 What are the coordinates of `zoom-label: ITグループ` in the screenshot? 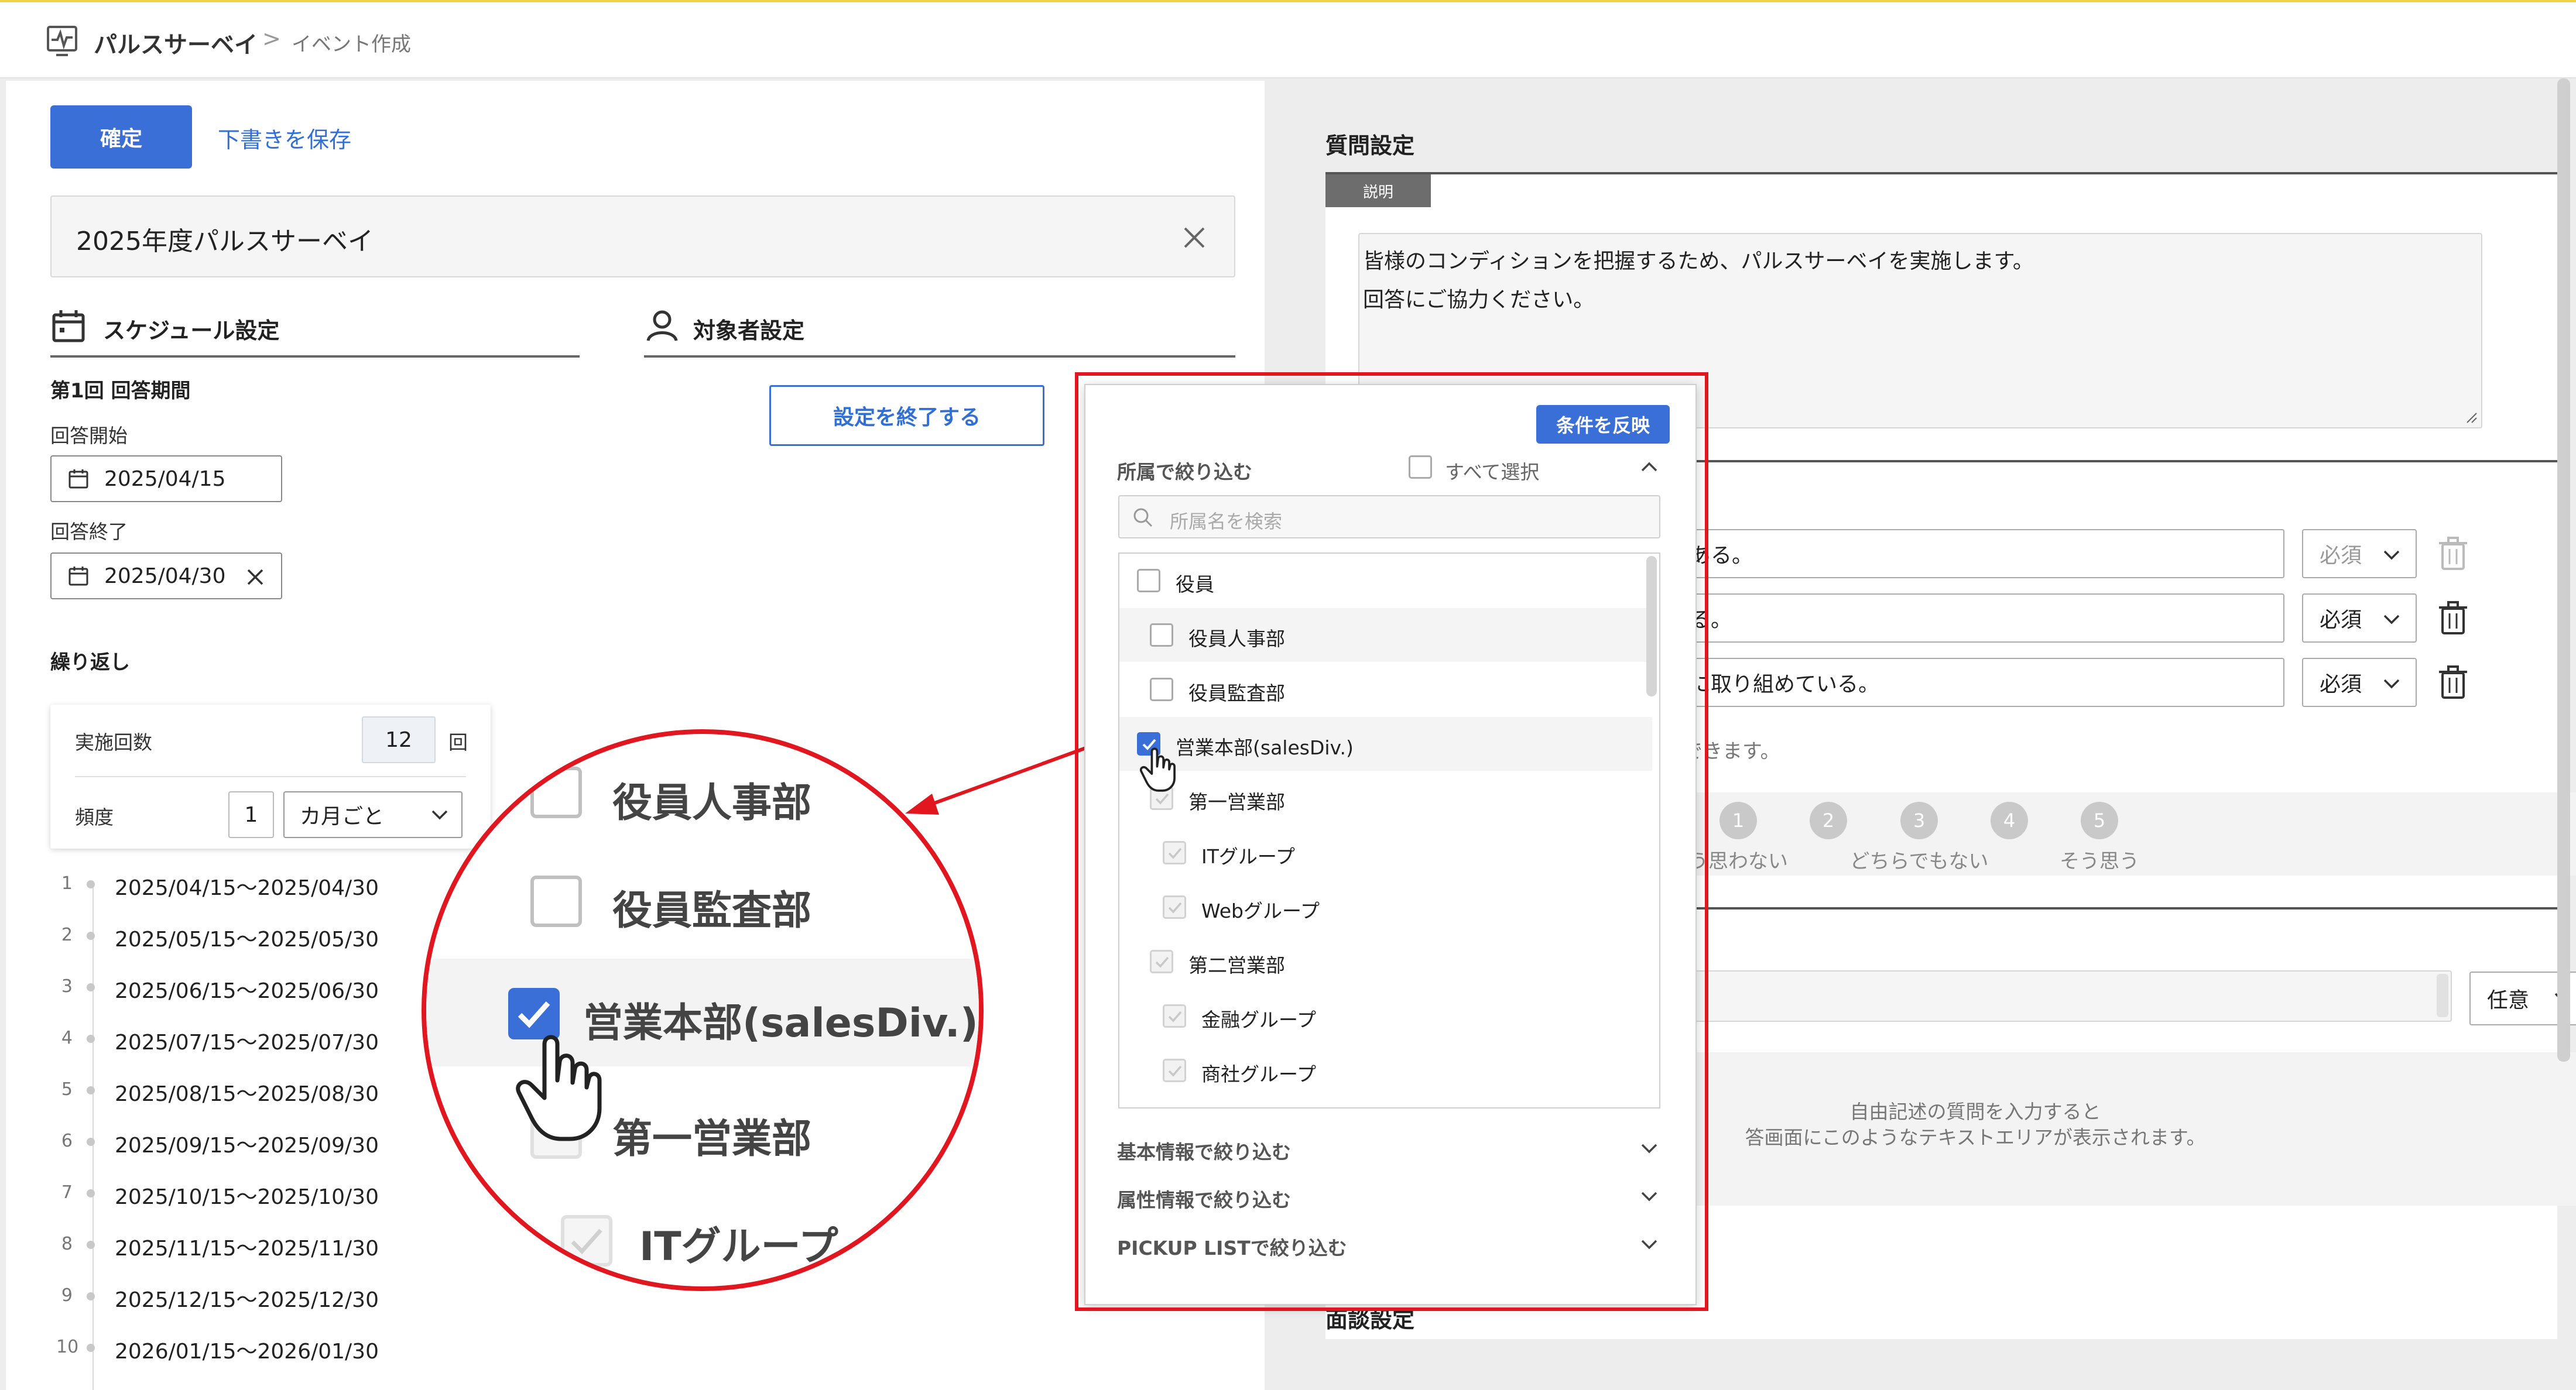 It's located at (738, 1247).